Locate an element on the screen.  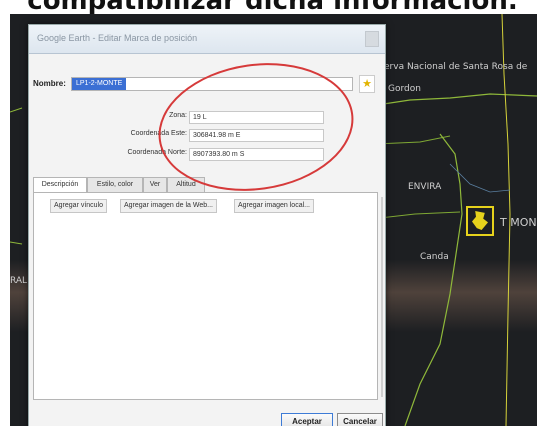
map-label-right: T MON is located at coordinates (518, 222).